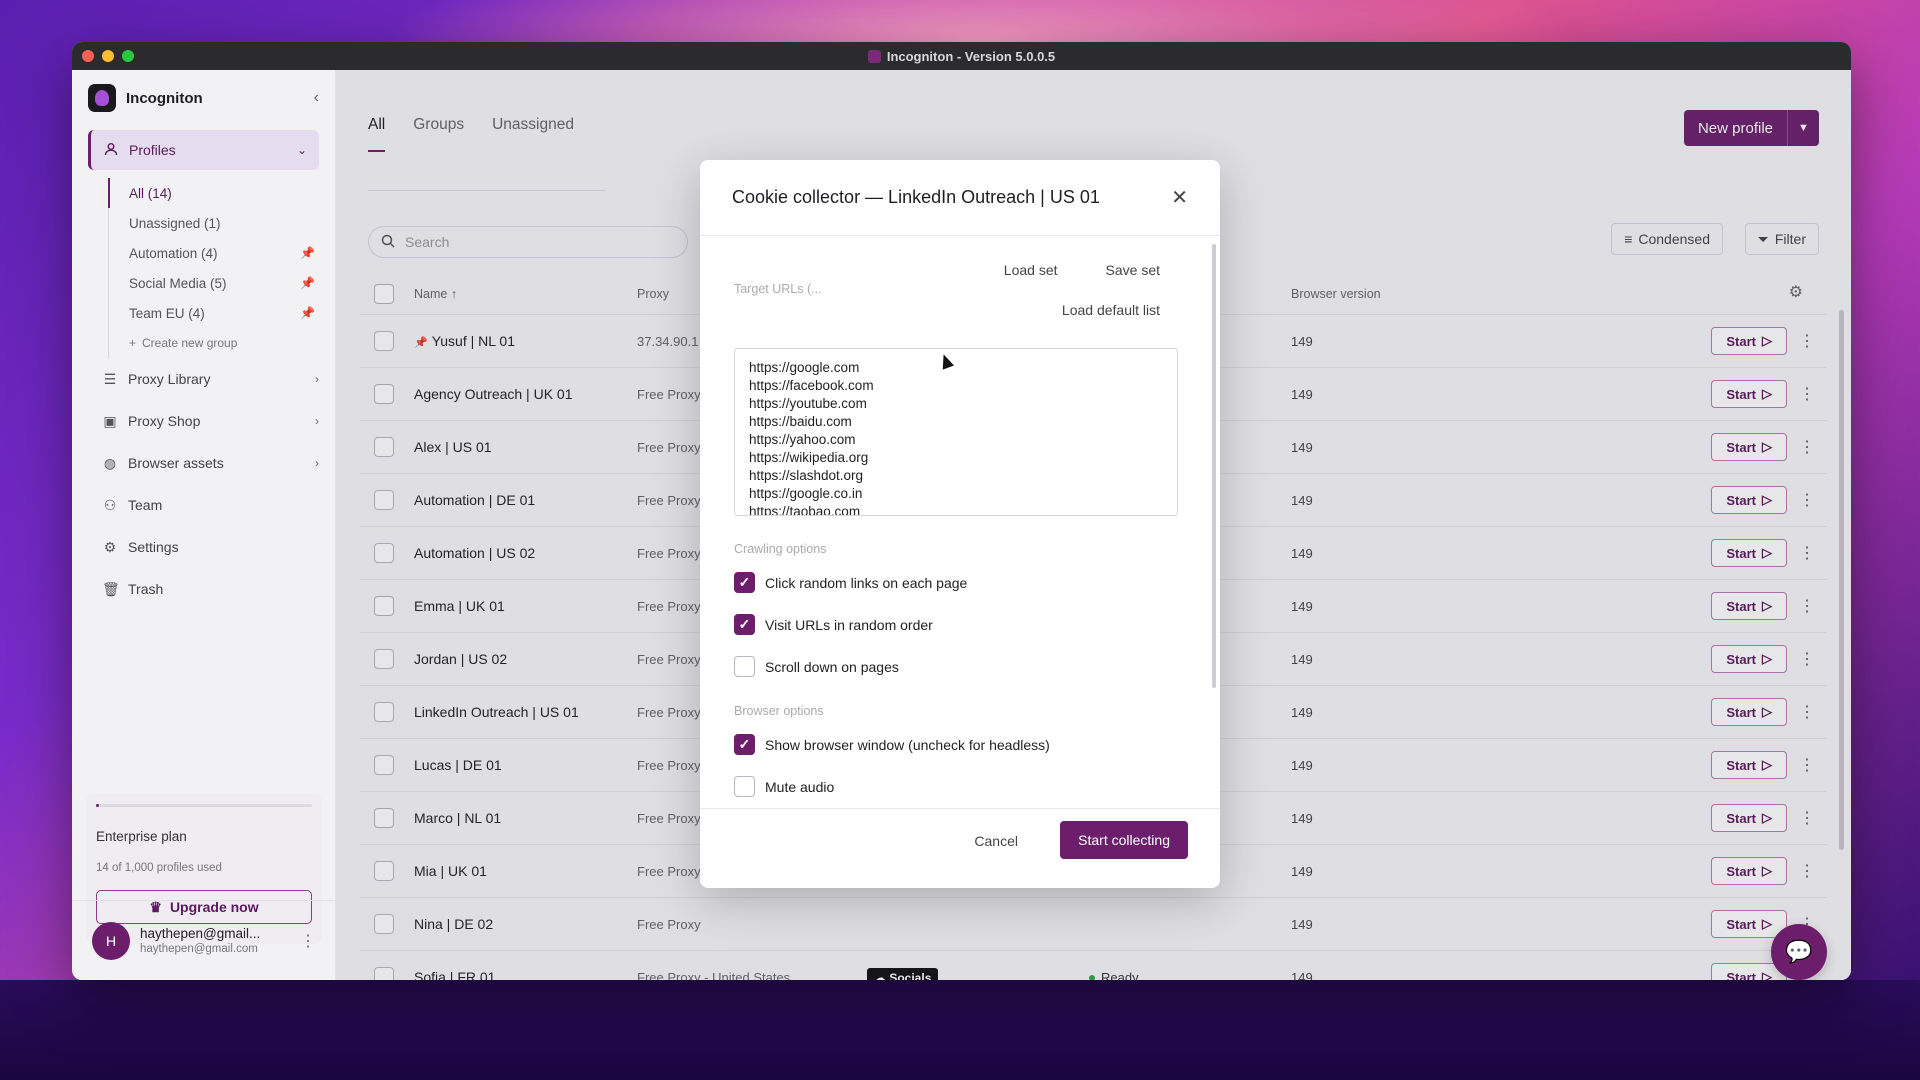 The image size is (1920, 1080). What do you see at coordinates (203, 421) in the screenshot?
I see `sidebar-item-proxy-shop: ▣ Proxy Shop ›` at bounding box center [203, 421].